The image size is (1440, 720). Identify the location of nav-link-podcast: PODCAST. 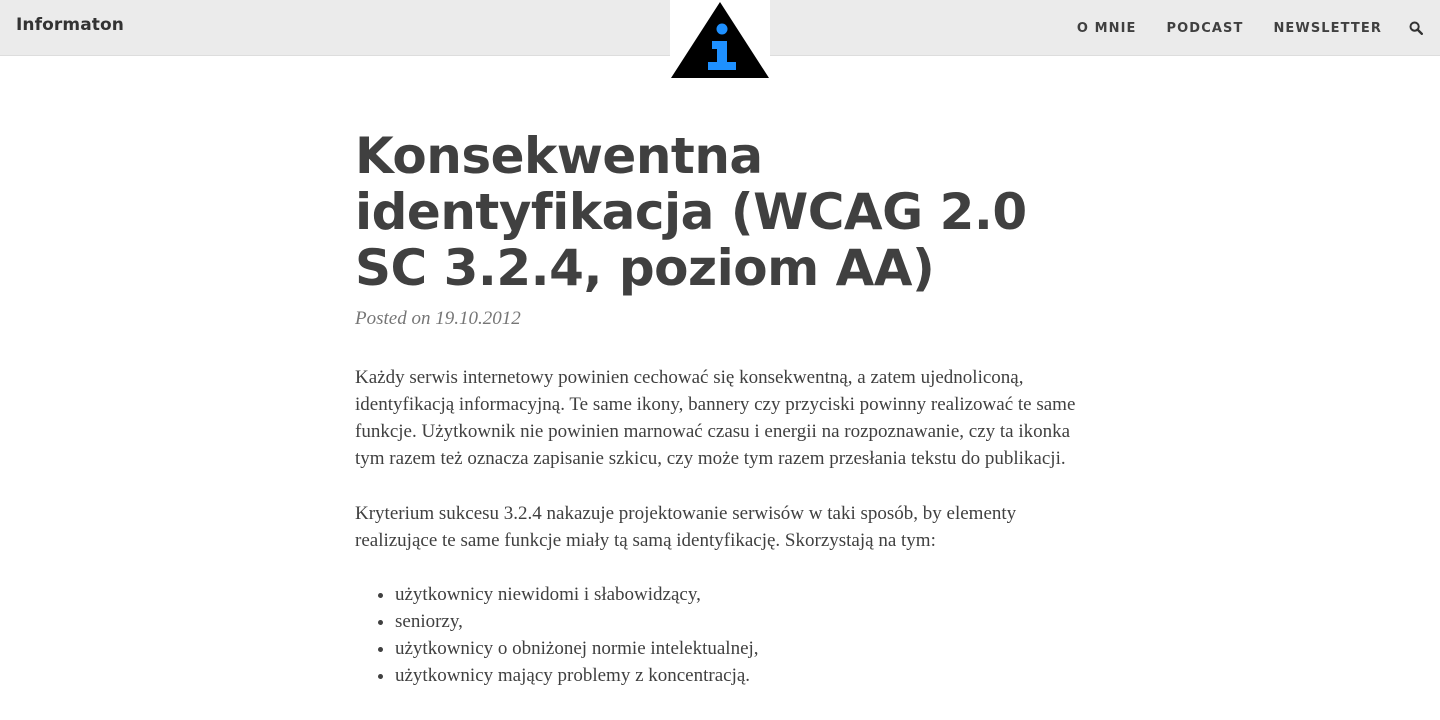
(1205, 28).